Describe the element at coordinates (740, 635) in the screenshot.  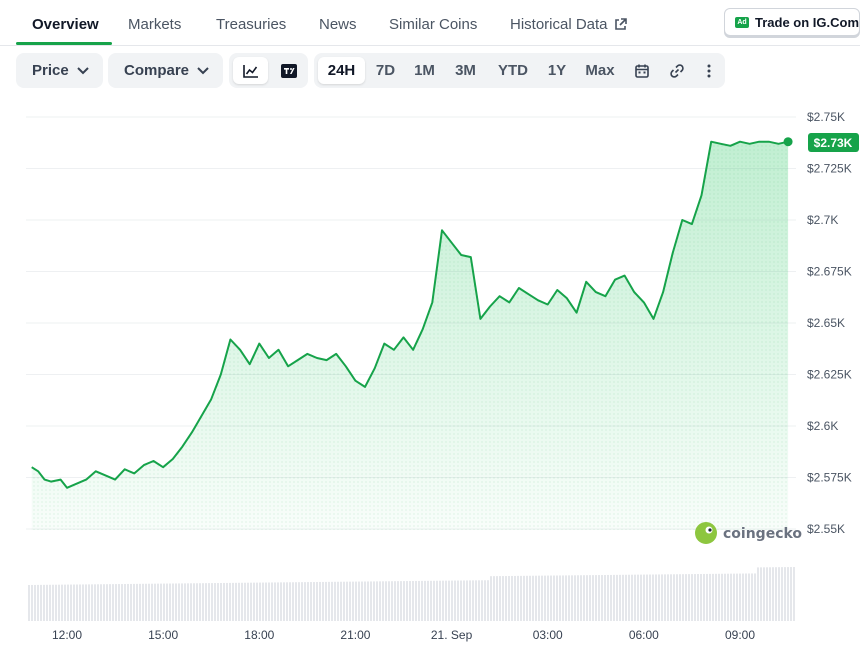
I see `x-tick-label: 09:00` at that location.